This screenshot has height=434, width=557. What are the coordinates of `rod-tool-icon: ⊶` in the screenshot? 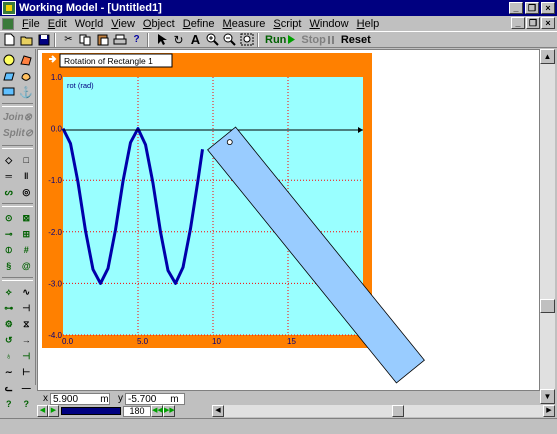 It's located at (8, 308).